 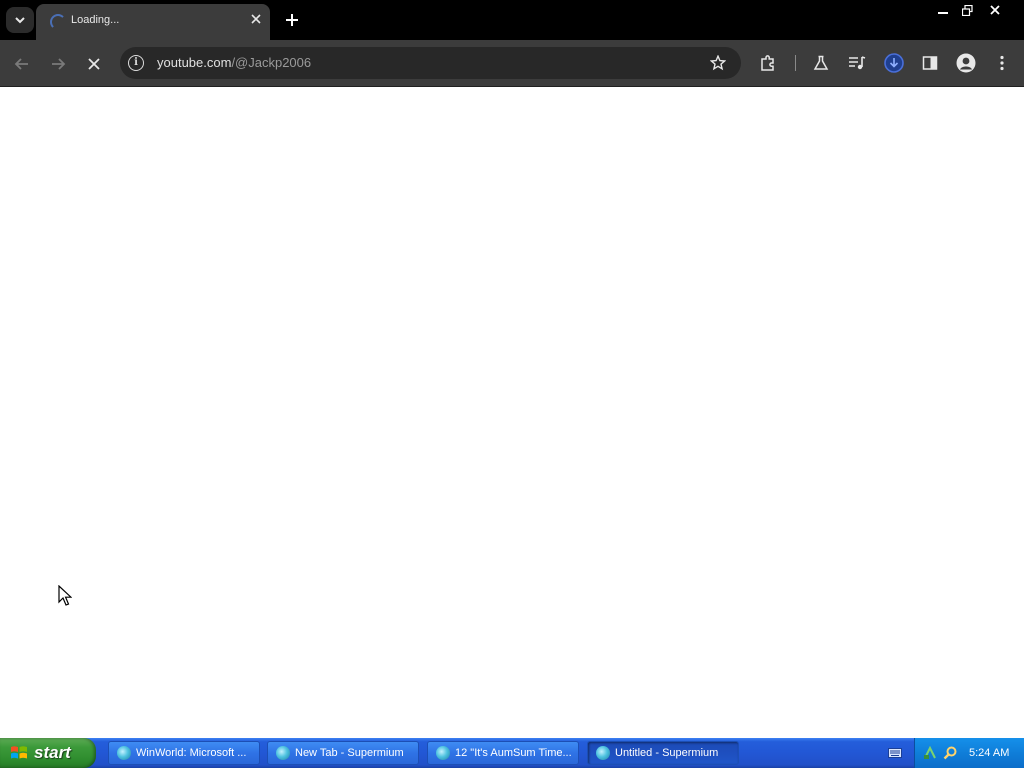 What do you see at coordinates (349, 753) in the screenshot?
I see `taskbar-button-label: New Tab - Supermium` at bounding box center [349, 753].